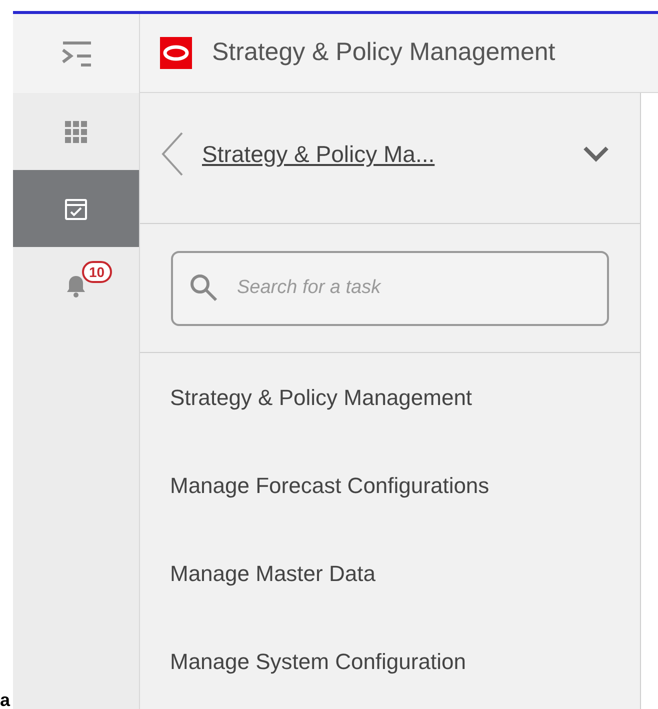  What do you see at coordinates (390, 397) in the screenshot?
I see `task-link: Strategy & Policy Management` at bounding box center [390, 397].